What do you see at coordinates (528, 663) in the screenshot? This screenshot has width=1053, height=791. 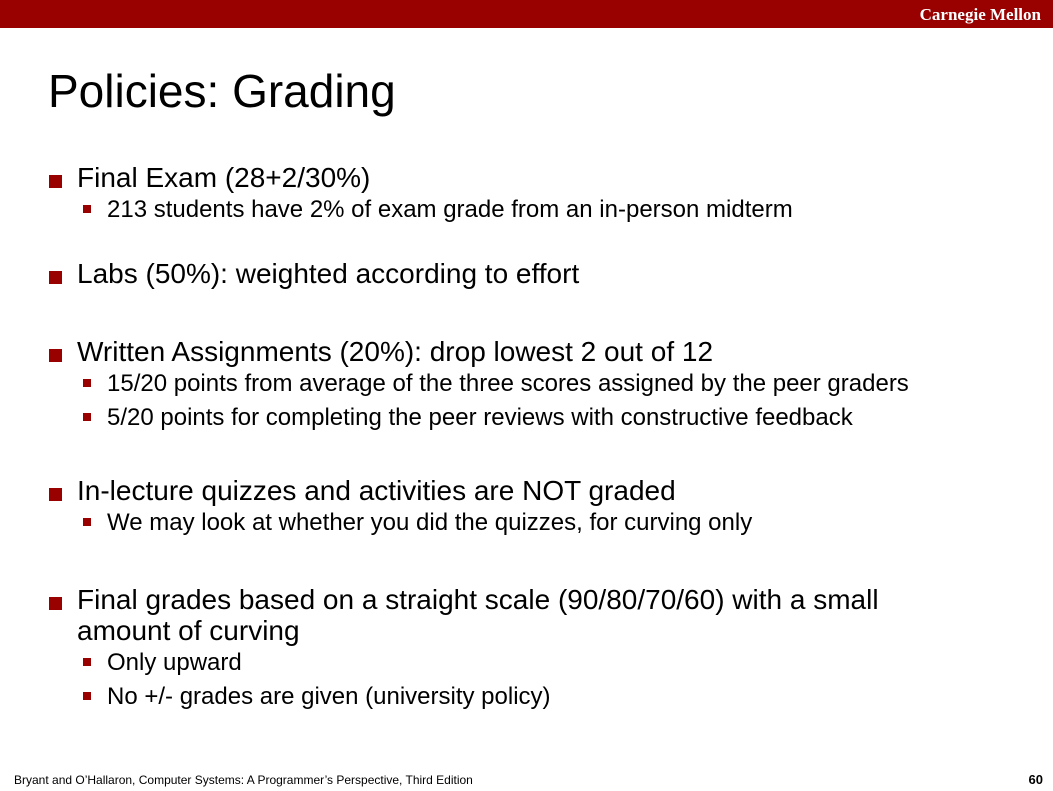 I see `sub-bullet-item: Only upward` at bounding box center [528, 663].